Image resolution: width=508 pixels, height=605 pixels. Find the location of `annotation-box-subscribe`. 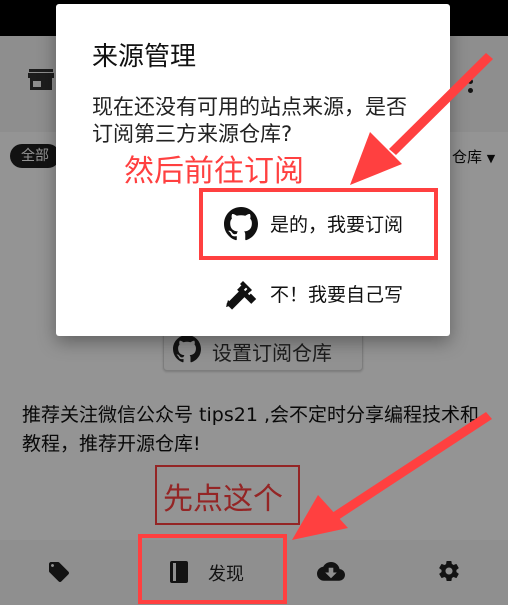

annotation-box-subscribe is located at coordinates (318, 224).